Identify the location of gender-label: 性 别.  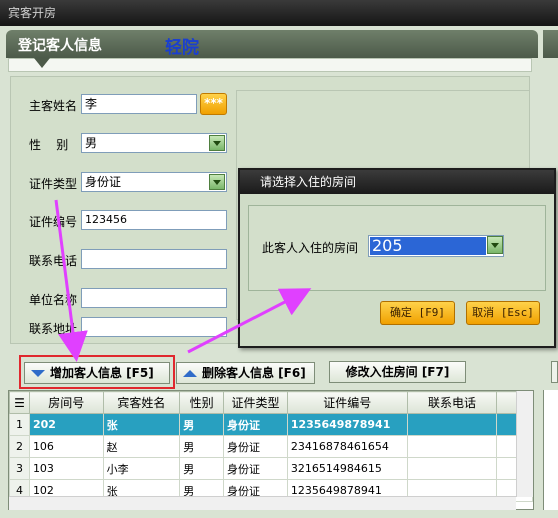
(49, 145).